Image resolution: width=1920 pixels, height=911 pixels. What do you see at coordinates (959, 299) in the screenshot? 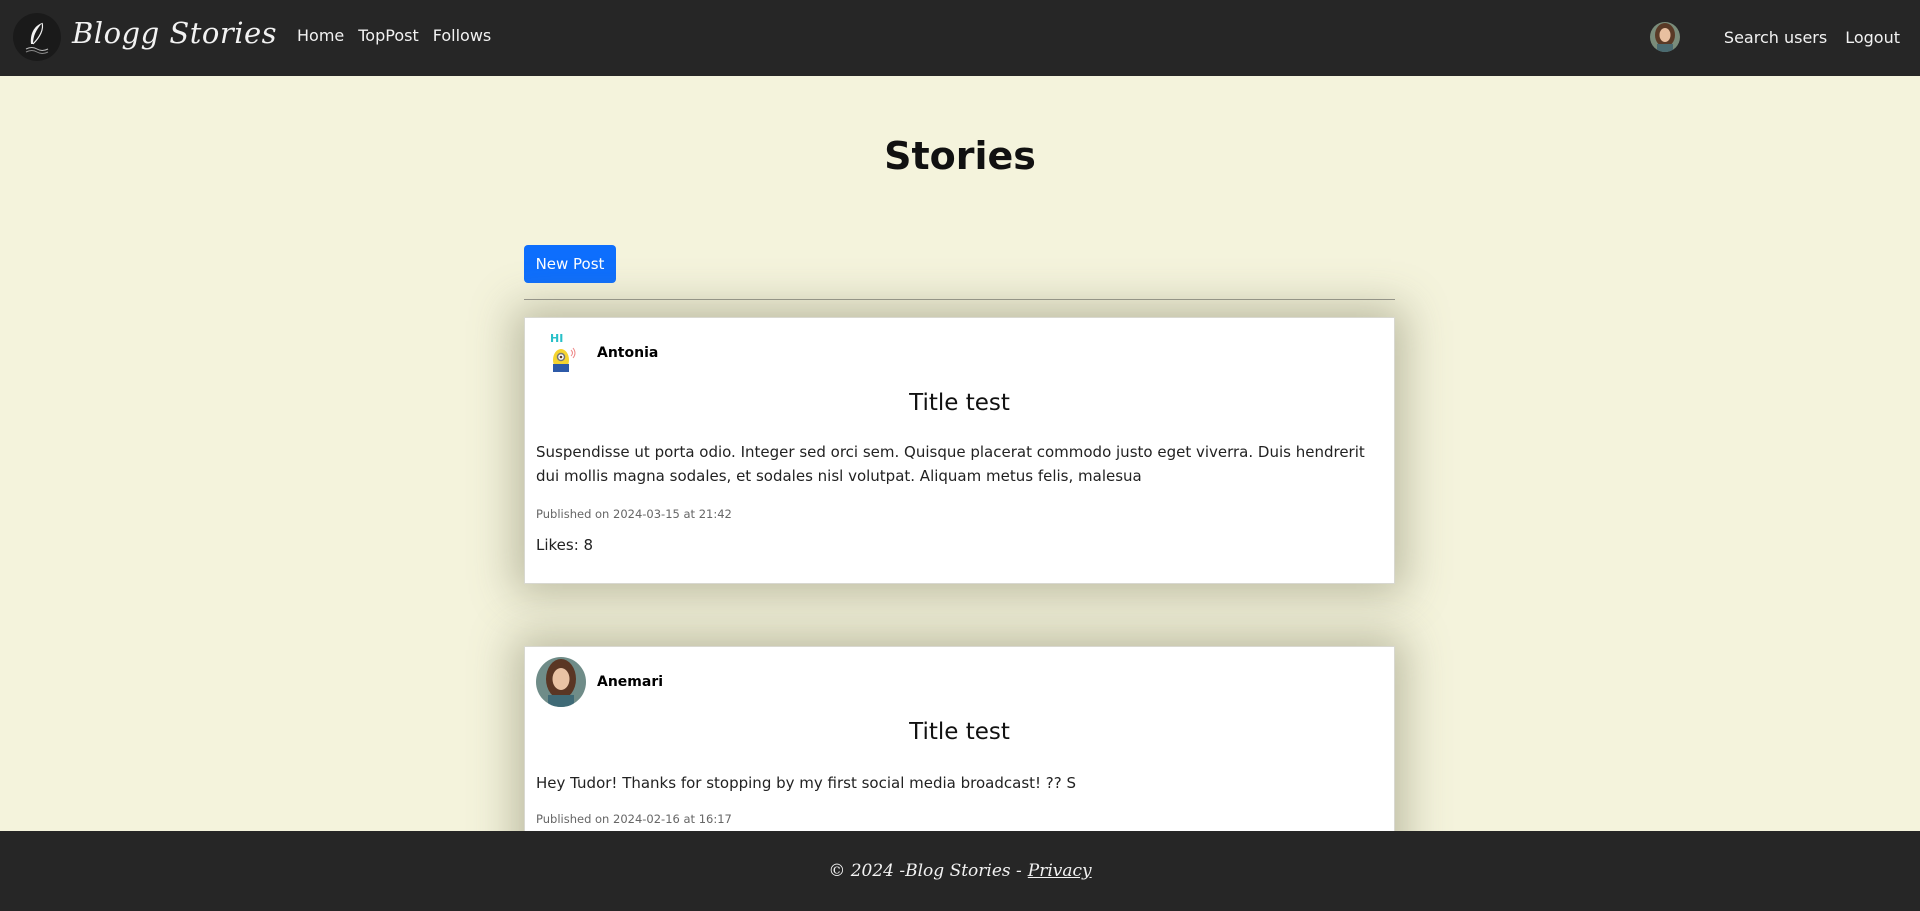
I see `divider` at bounding box center [959, 299].